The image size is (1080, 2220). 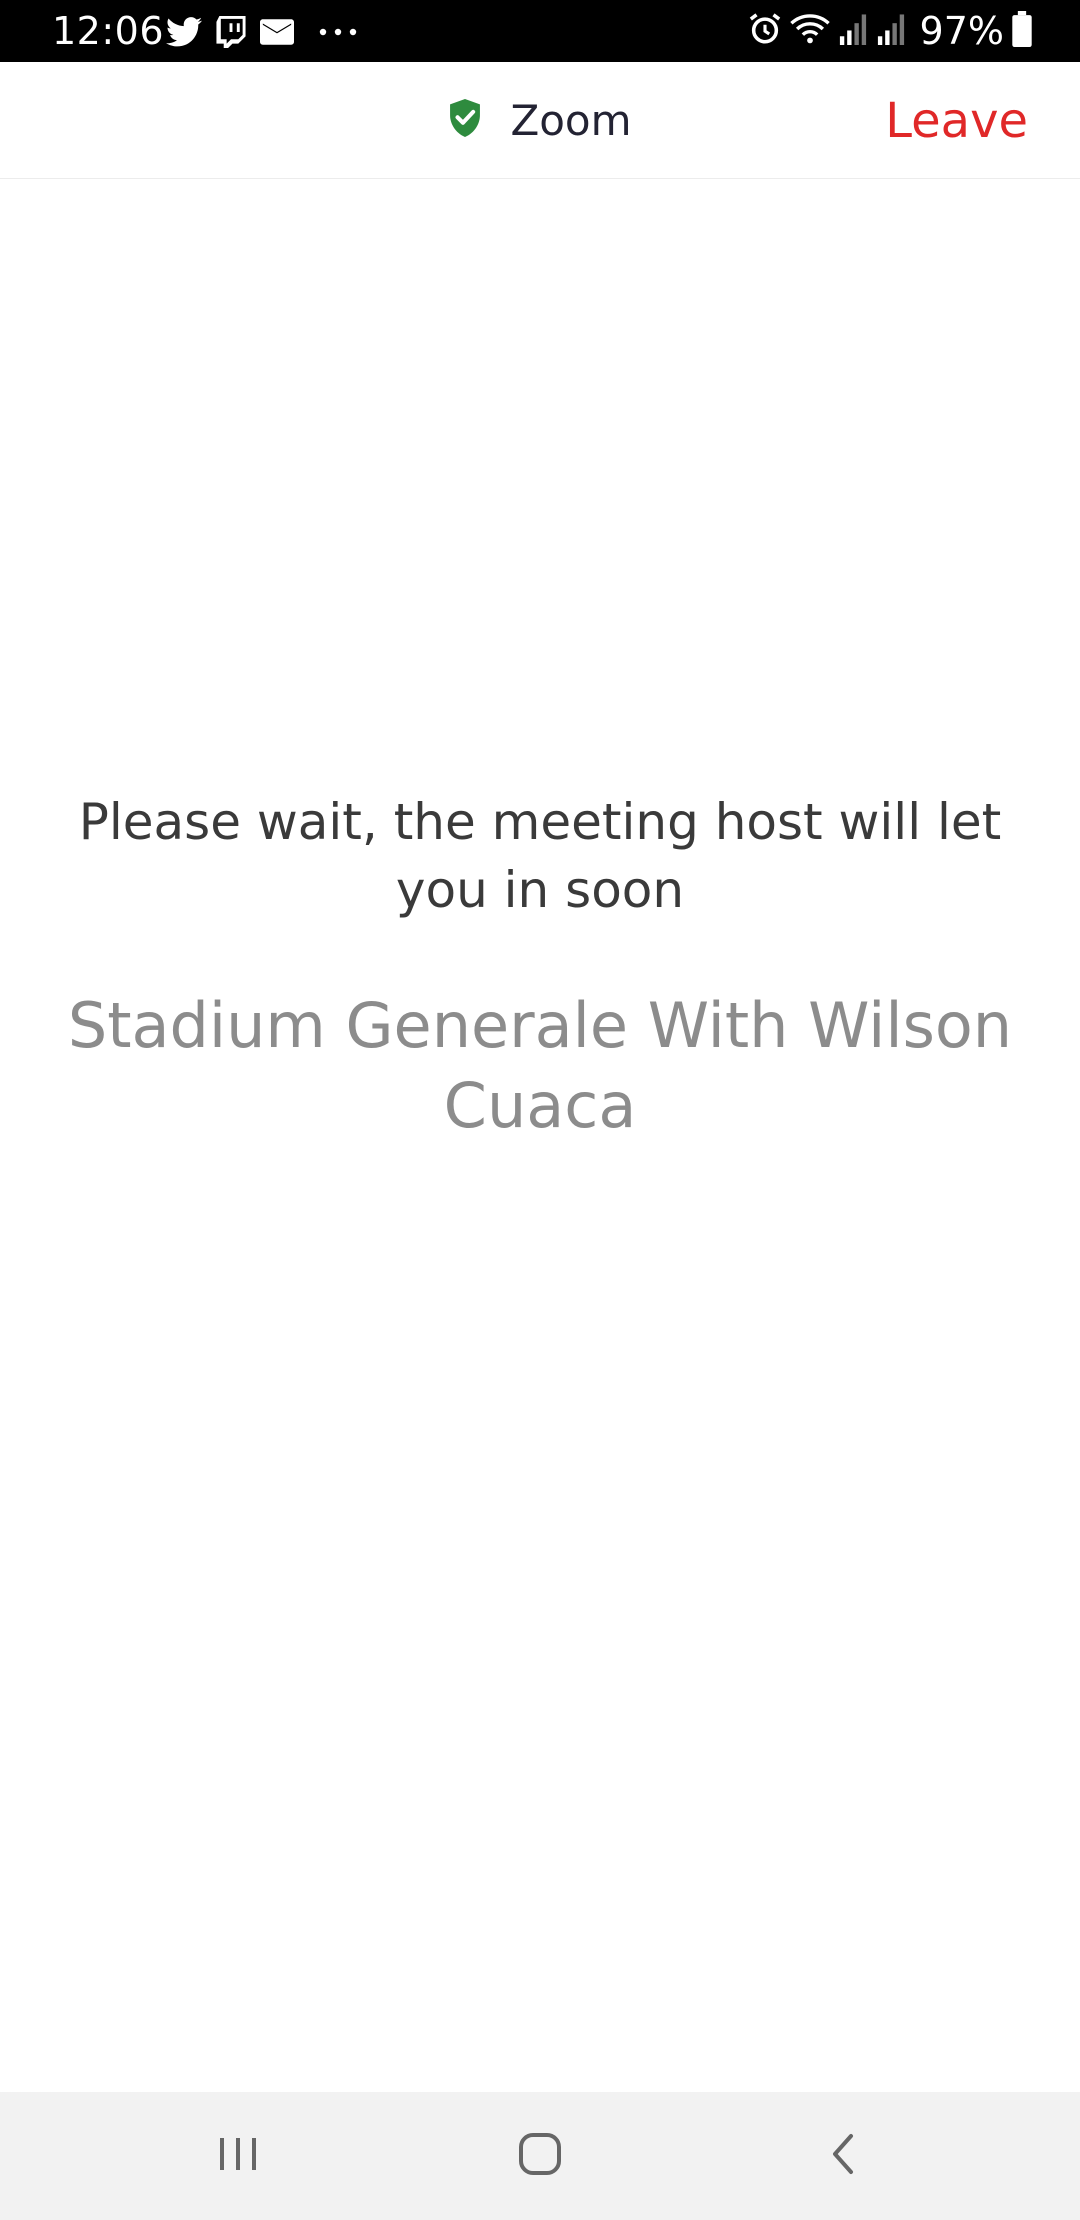 I want to click on mail-icon, so click(x=277, y=32).